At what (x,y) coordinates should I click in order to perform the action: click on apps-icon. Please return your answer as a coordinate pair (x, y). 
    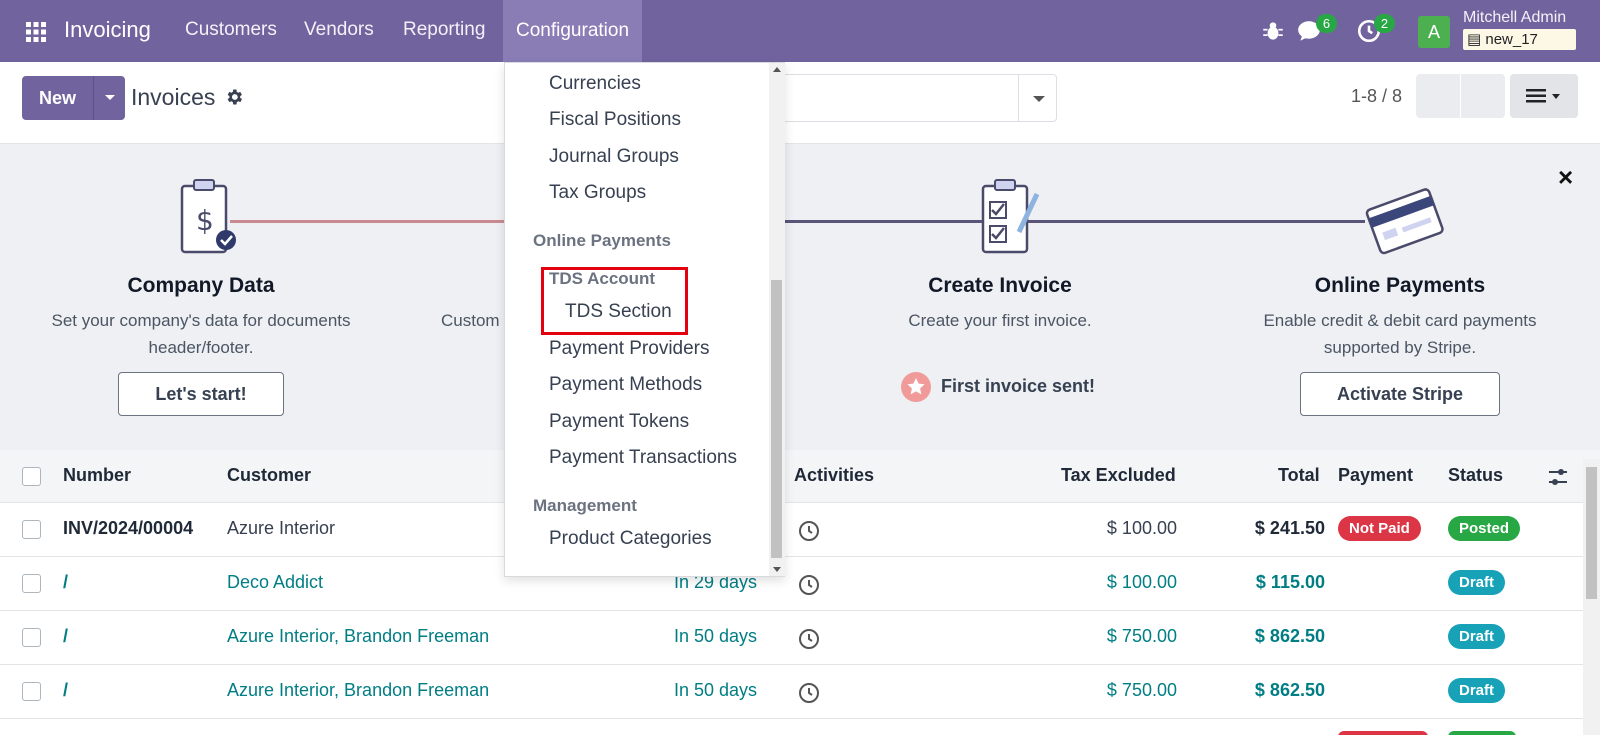
    Looking at the image, I should click on (36, 32).